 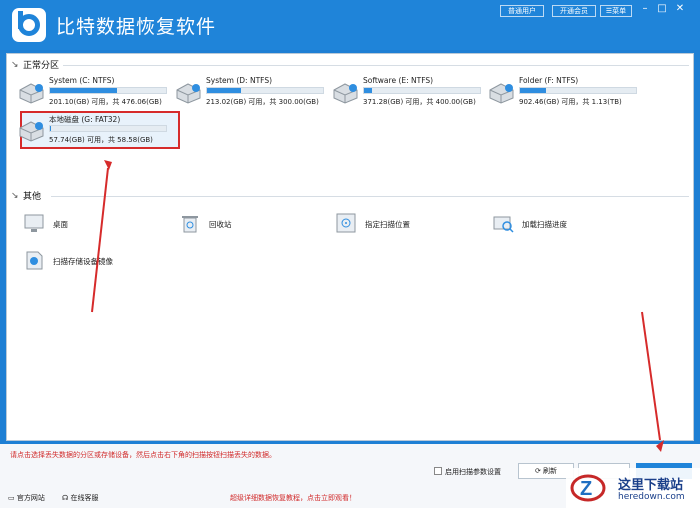 I want to click on watermark-logo: Z, so click(x=588, y=488).